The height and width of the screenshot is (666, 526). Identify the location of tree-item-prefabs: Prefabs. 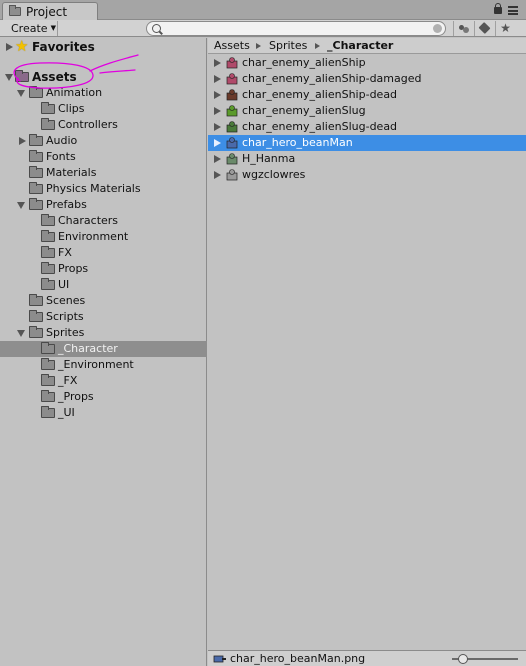
(103, 205).